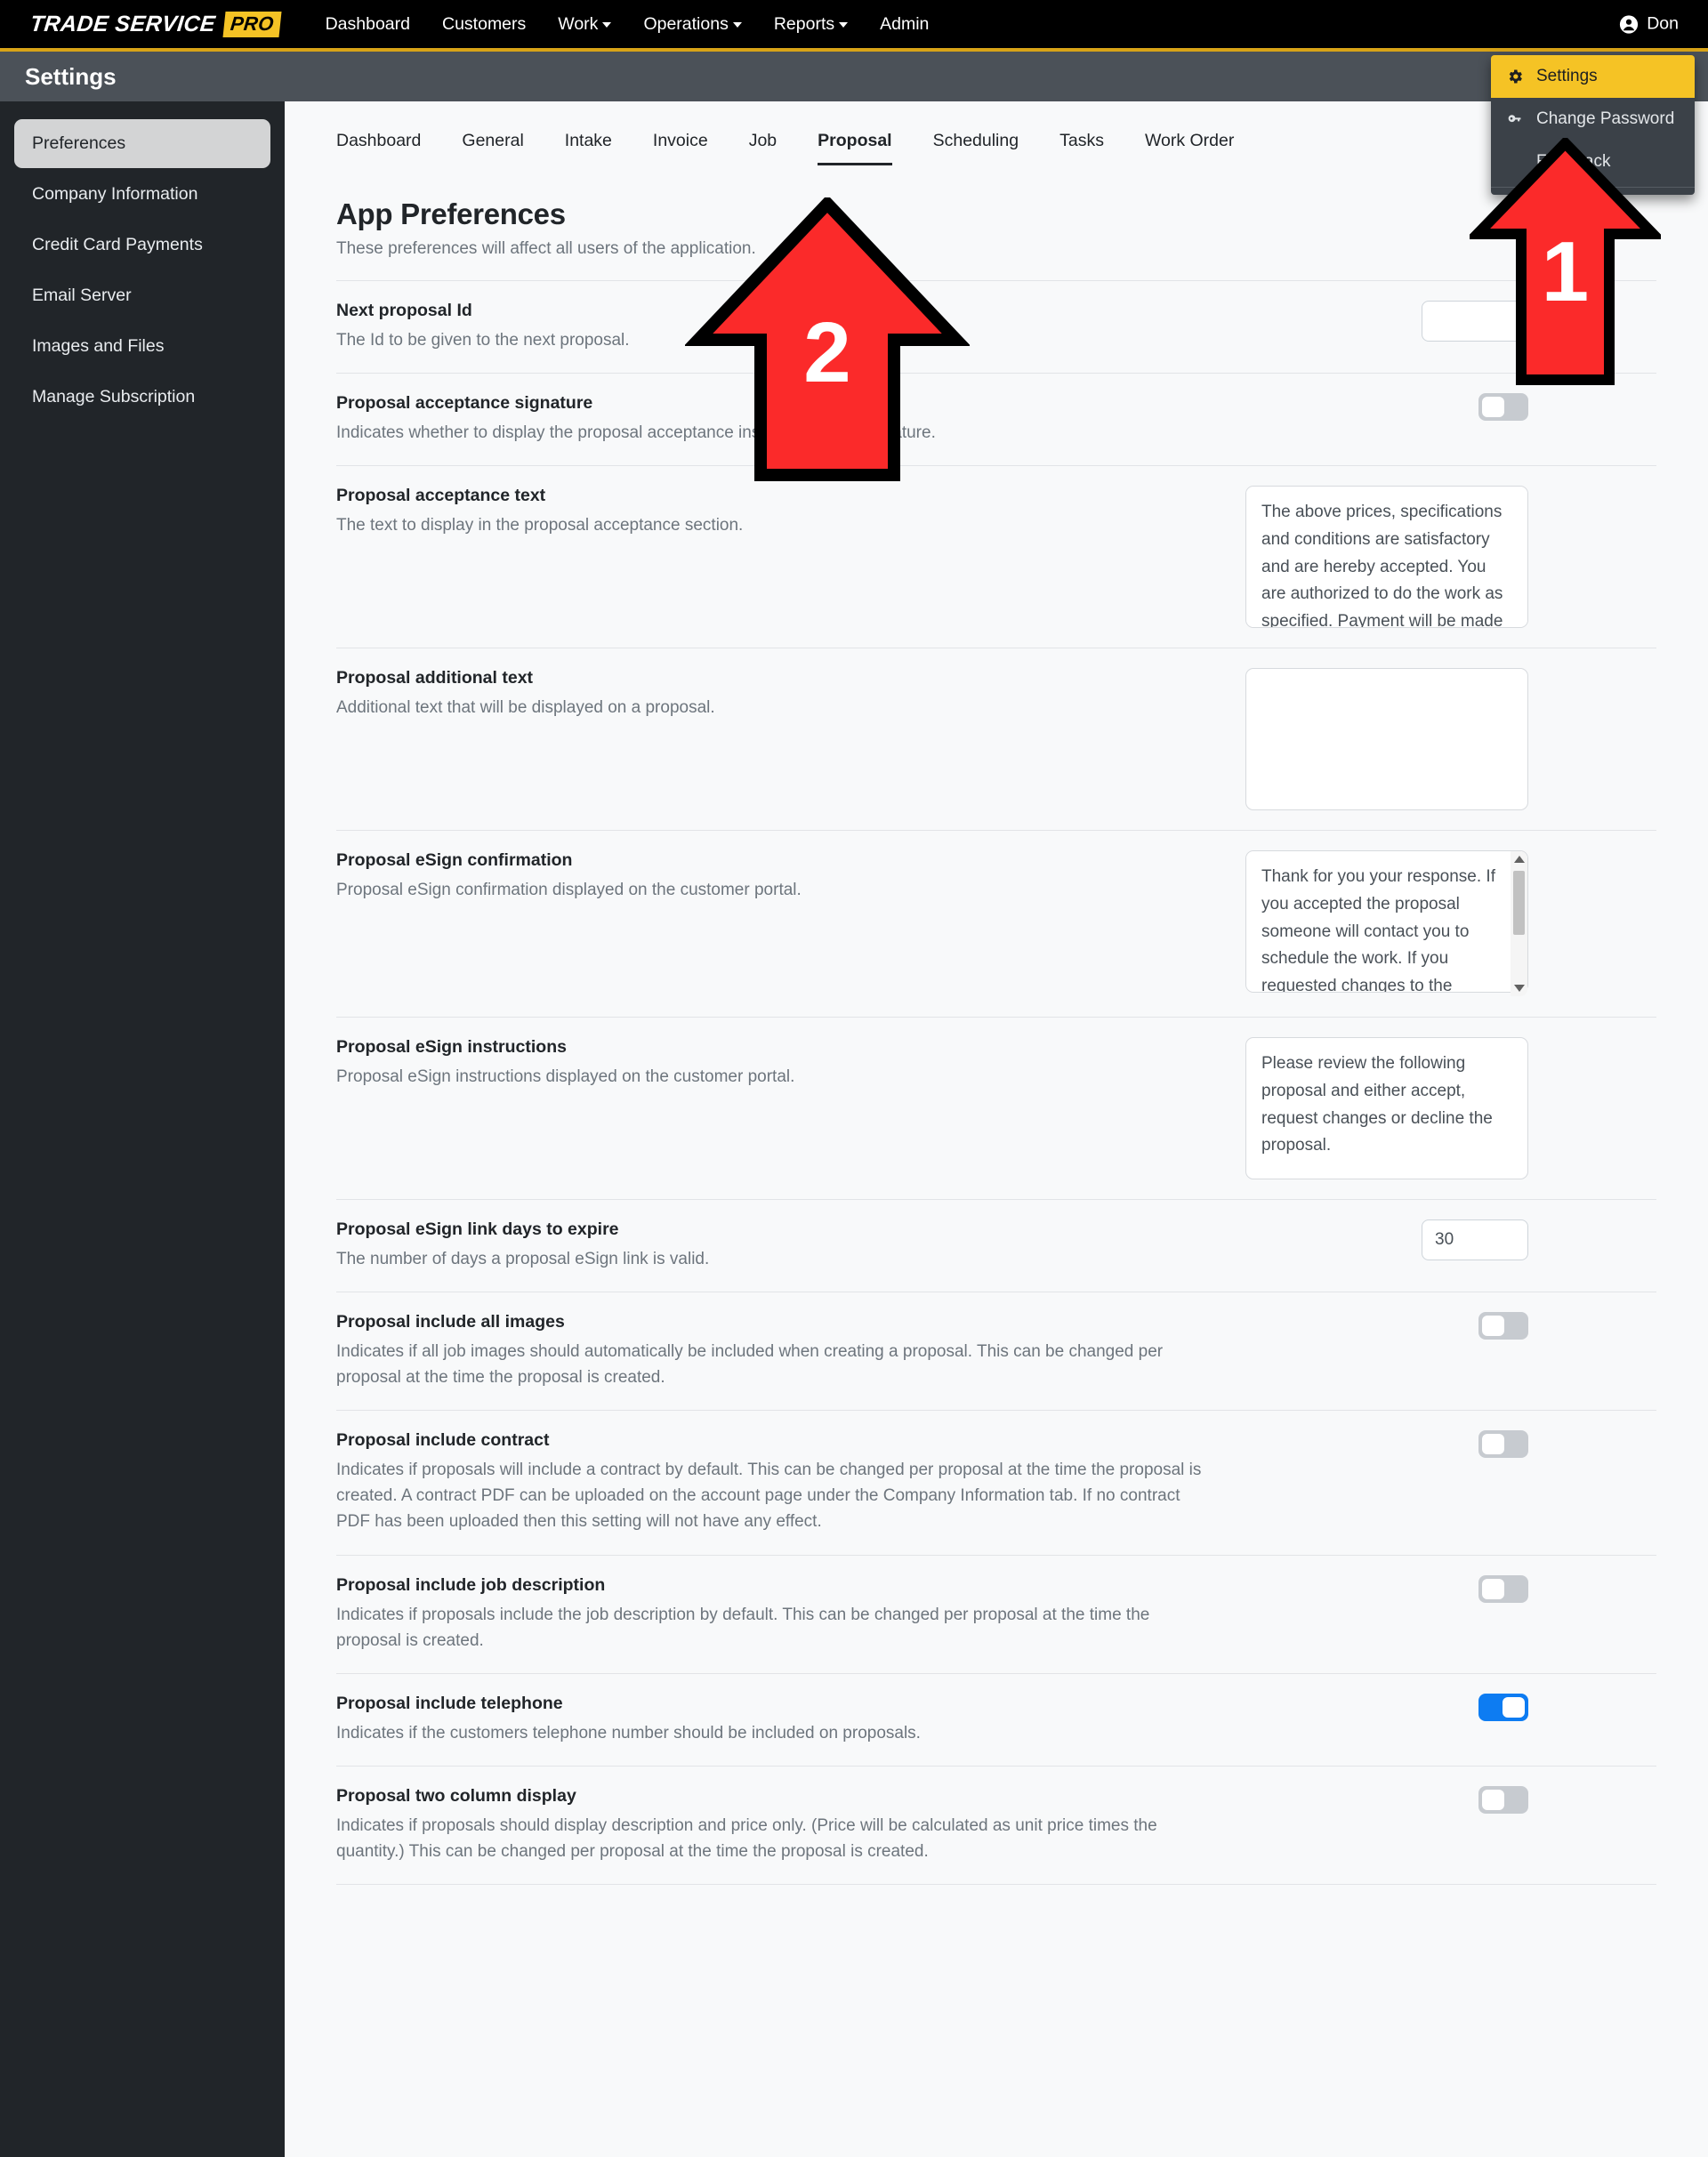 The width and height of the screenshot is (1708, 2157). Describe the element at coordinates (1519, 860) in the screenshot. I see `scroll-up-icon` at that location.